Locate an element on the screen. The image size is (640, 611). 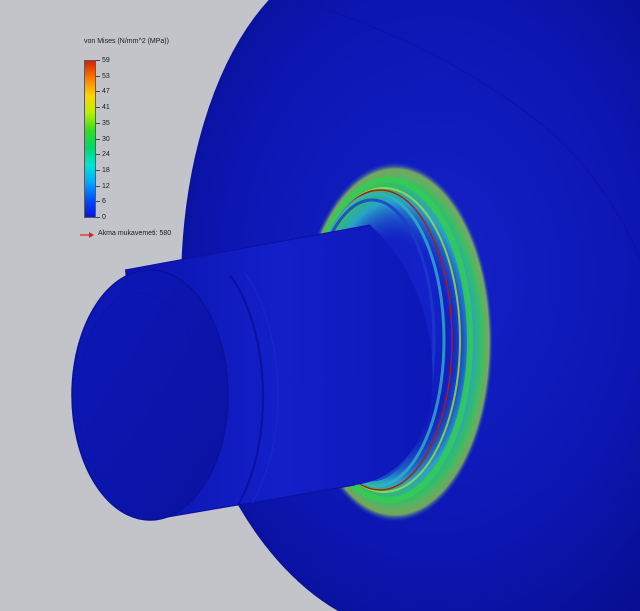
legend-colorbar is located at coordinates (90, 139).